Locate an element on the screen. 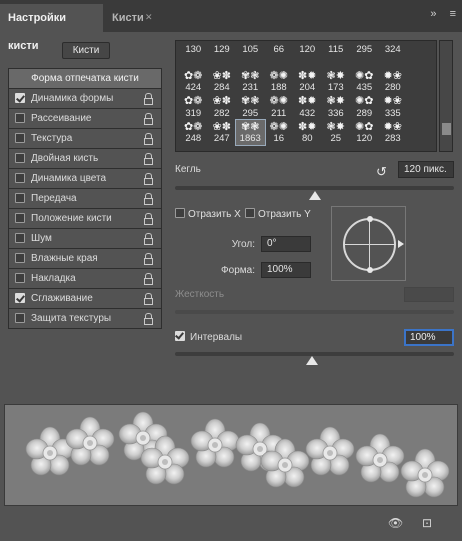 Image resolution: width=462 pixels, height=541 pixels. grid-scrollbar is located at coordinates (446, 96).